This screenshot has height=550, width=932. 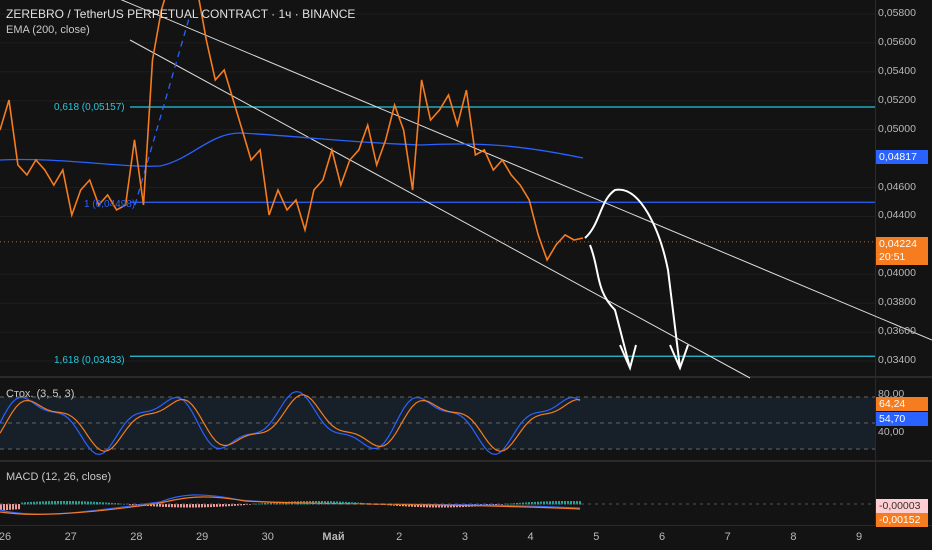 What do you see at coordinates (110, 204) in the screenshot?
I see `fib-label-1: 1 (0,04498)` at bounding box center [110, 204].